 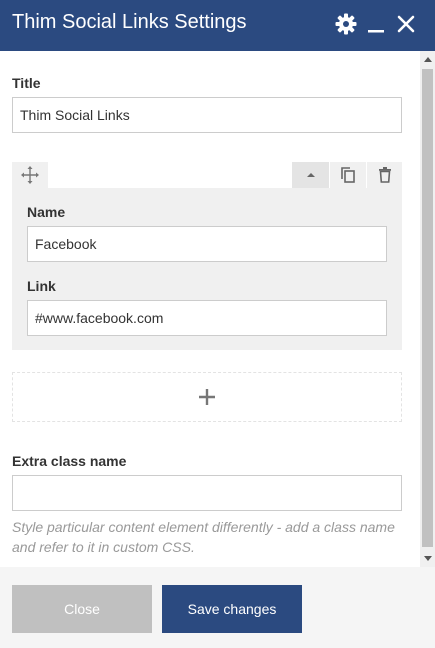 What do you see at coordinates (207, 244) in the screenshot?
I see `name-field: Facebook` at bounding box center [207, 244].